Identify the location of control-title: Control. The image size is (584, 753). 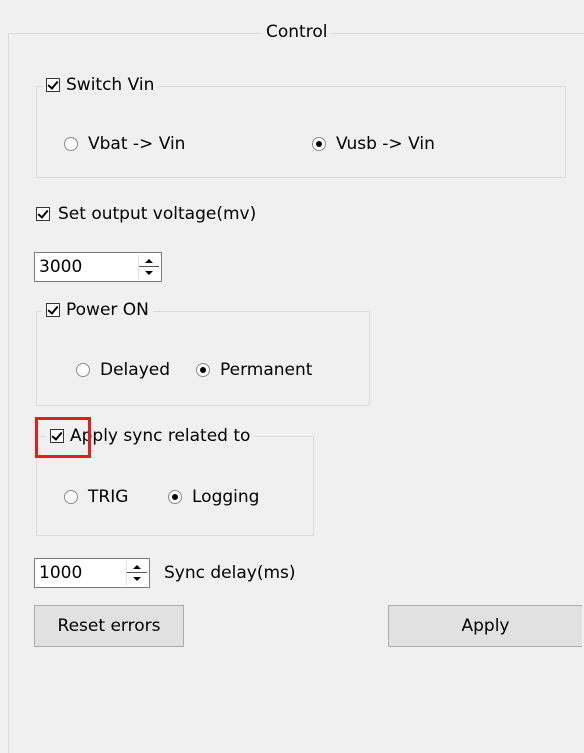
(297, 32).